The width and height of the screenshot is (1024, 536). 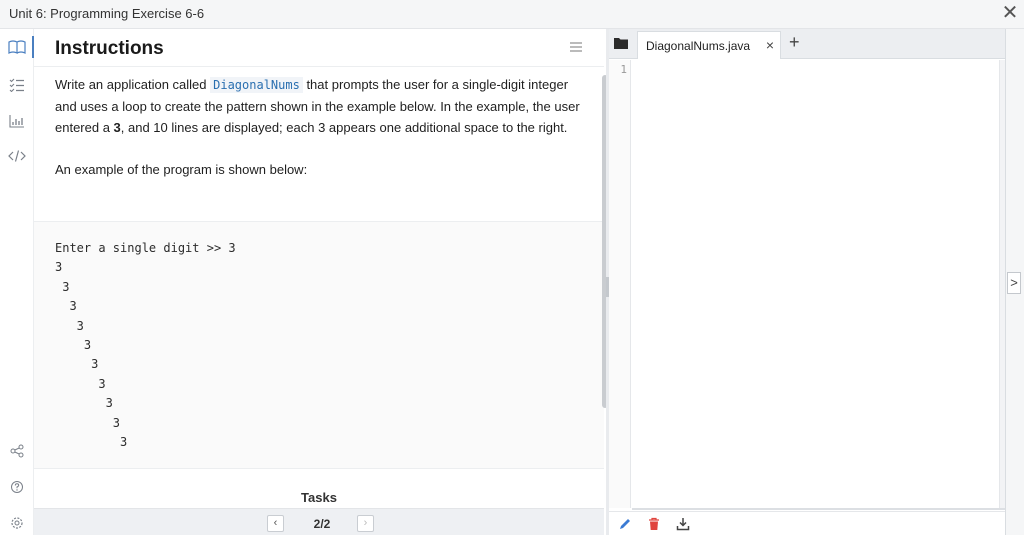 What do you see at coordinates (109, 48) in the screenshot?
I see `instructions-heading: Instructions` at bounding box center [109, 48].